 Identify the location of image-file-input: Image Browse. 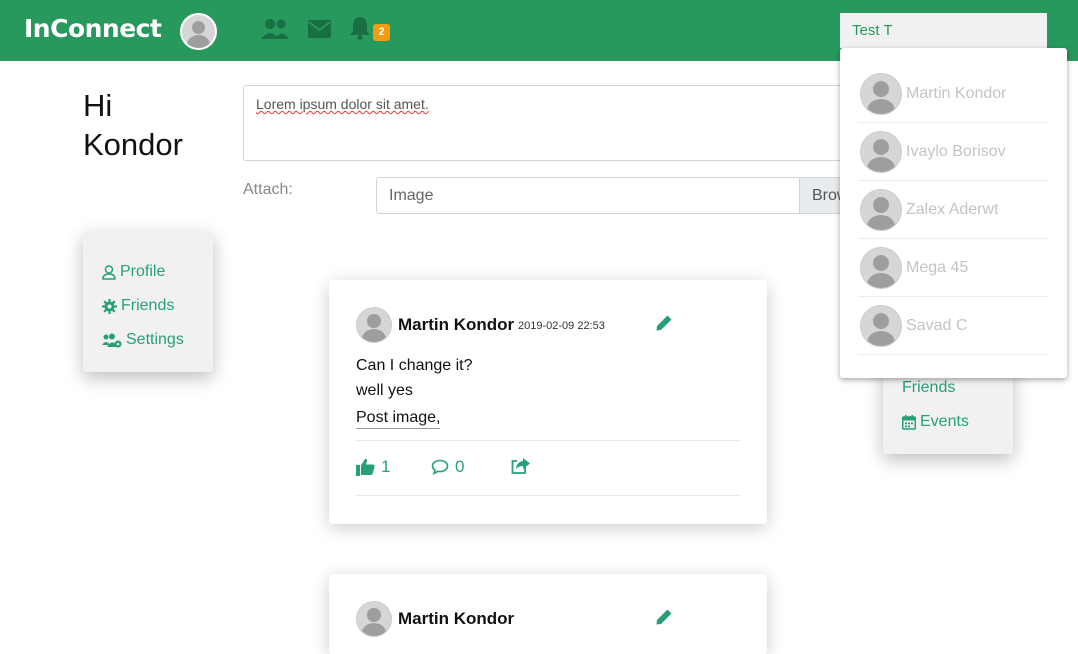
(621, 195).